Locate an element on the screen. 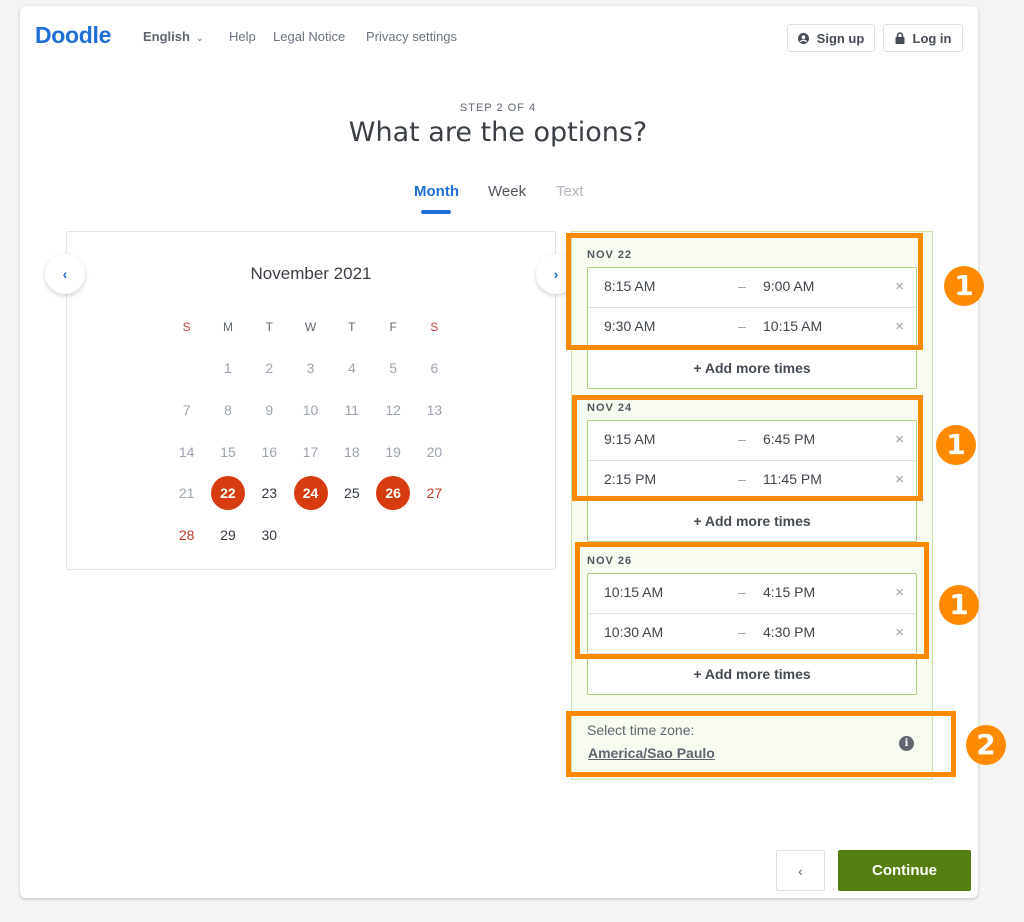 The height and width of the screenshot is (922, 1024). weekday-label: S is located at coordinates (434, 326).